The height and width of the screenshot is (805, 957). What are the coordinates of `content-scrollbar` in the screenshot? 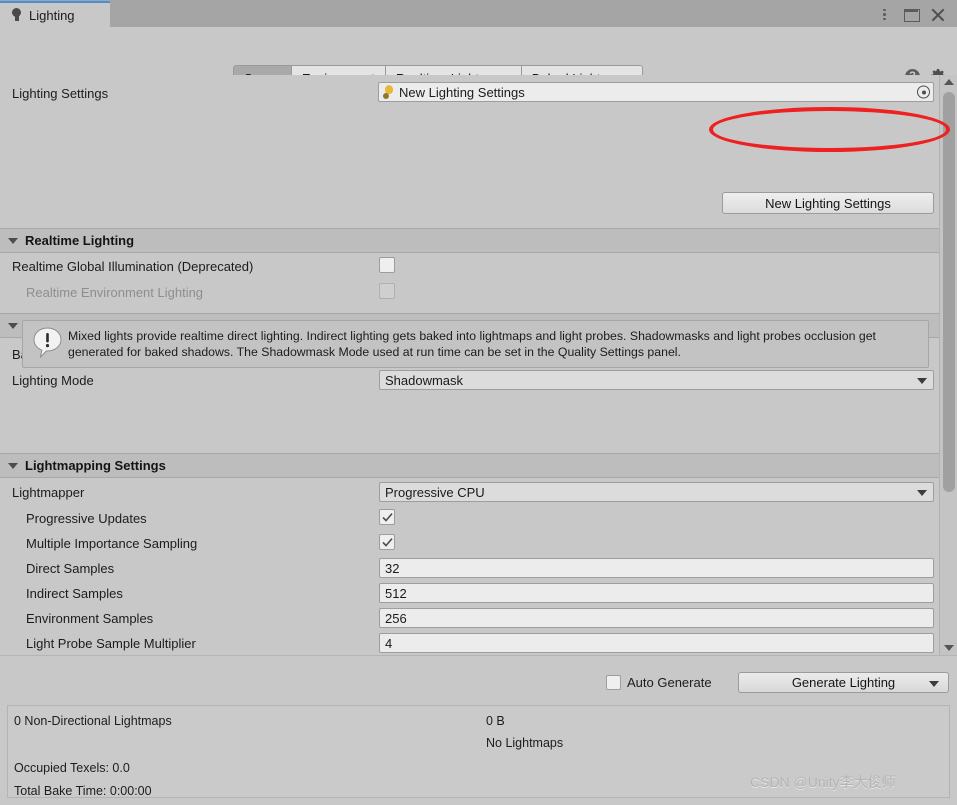 It's located at (948, 365).